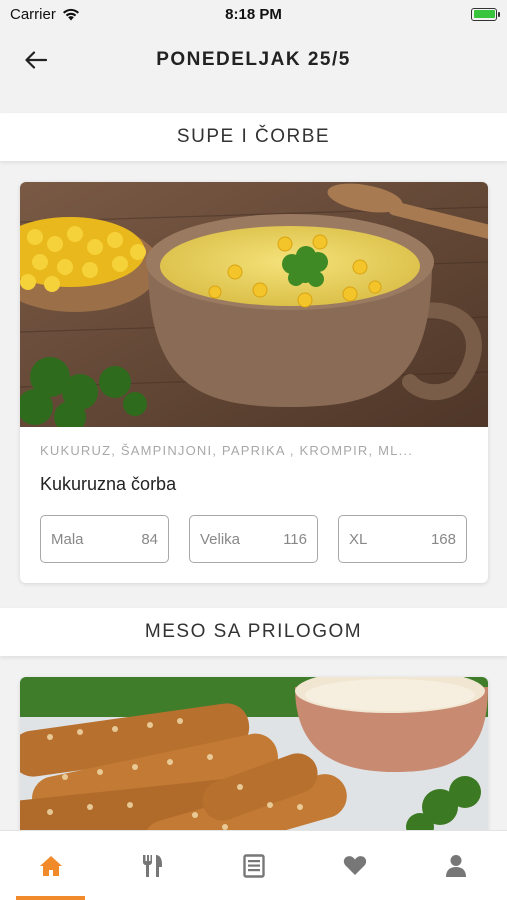  I want to click on size-label: XL, so click(358, 539).